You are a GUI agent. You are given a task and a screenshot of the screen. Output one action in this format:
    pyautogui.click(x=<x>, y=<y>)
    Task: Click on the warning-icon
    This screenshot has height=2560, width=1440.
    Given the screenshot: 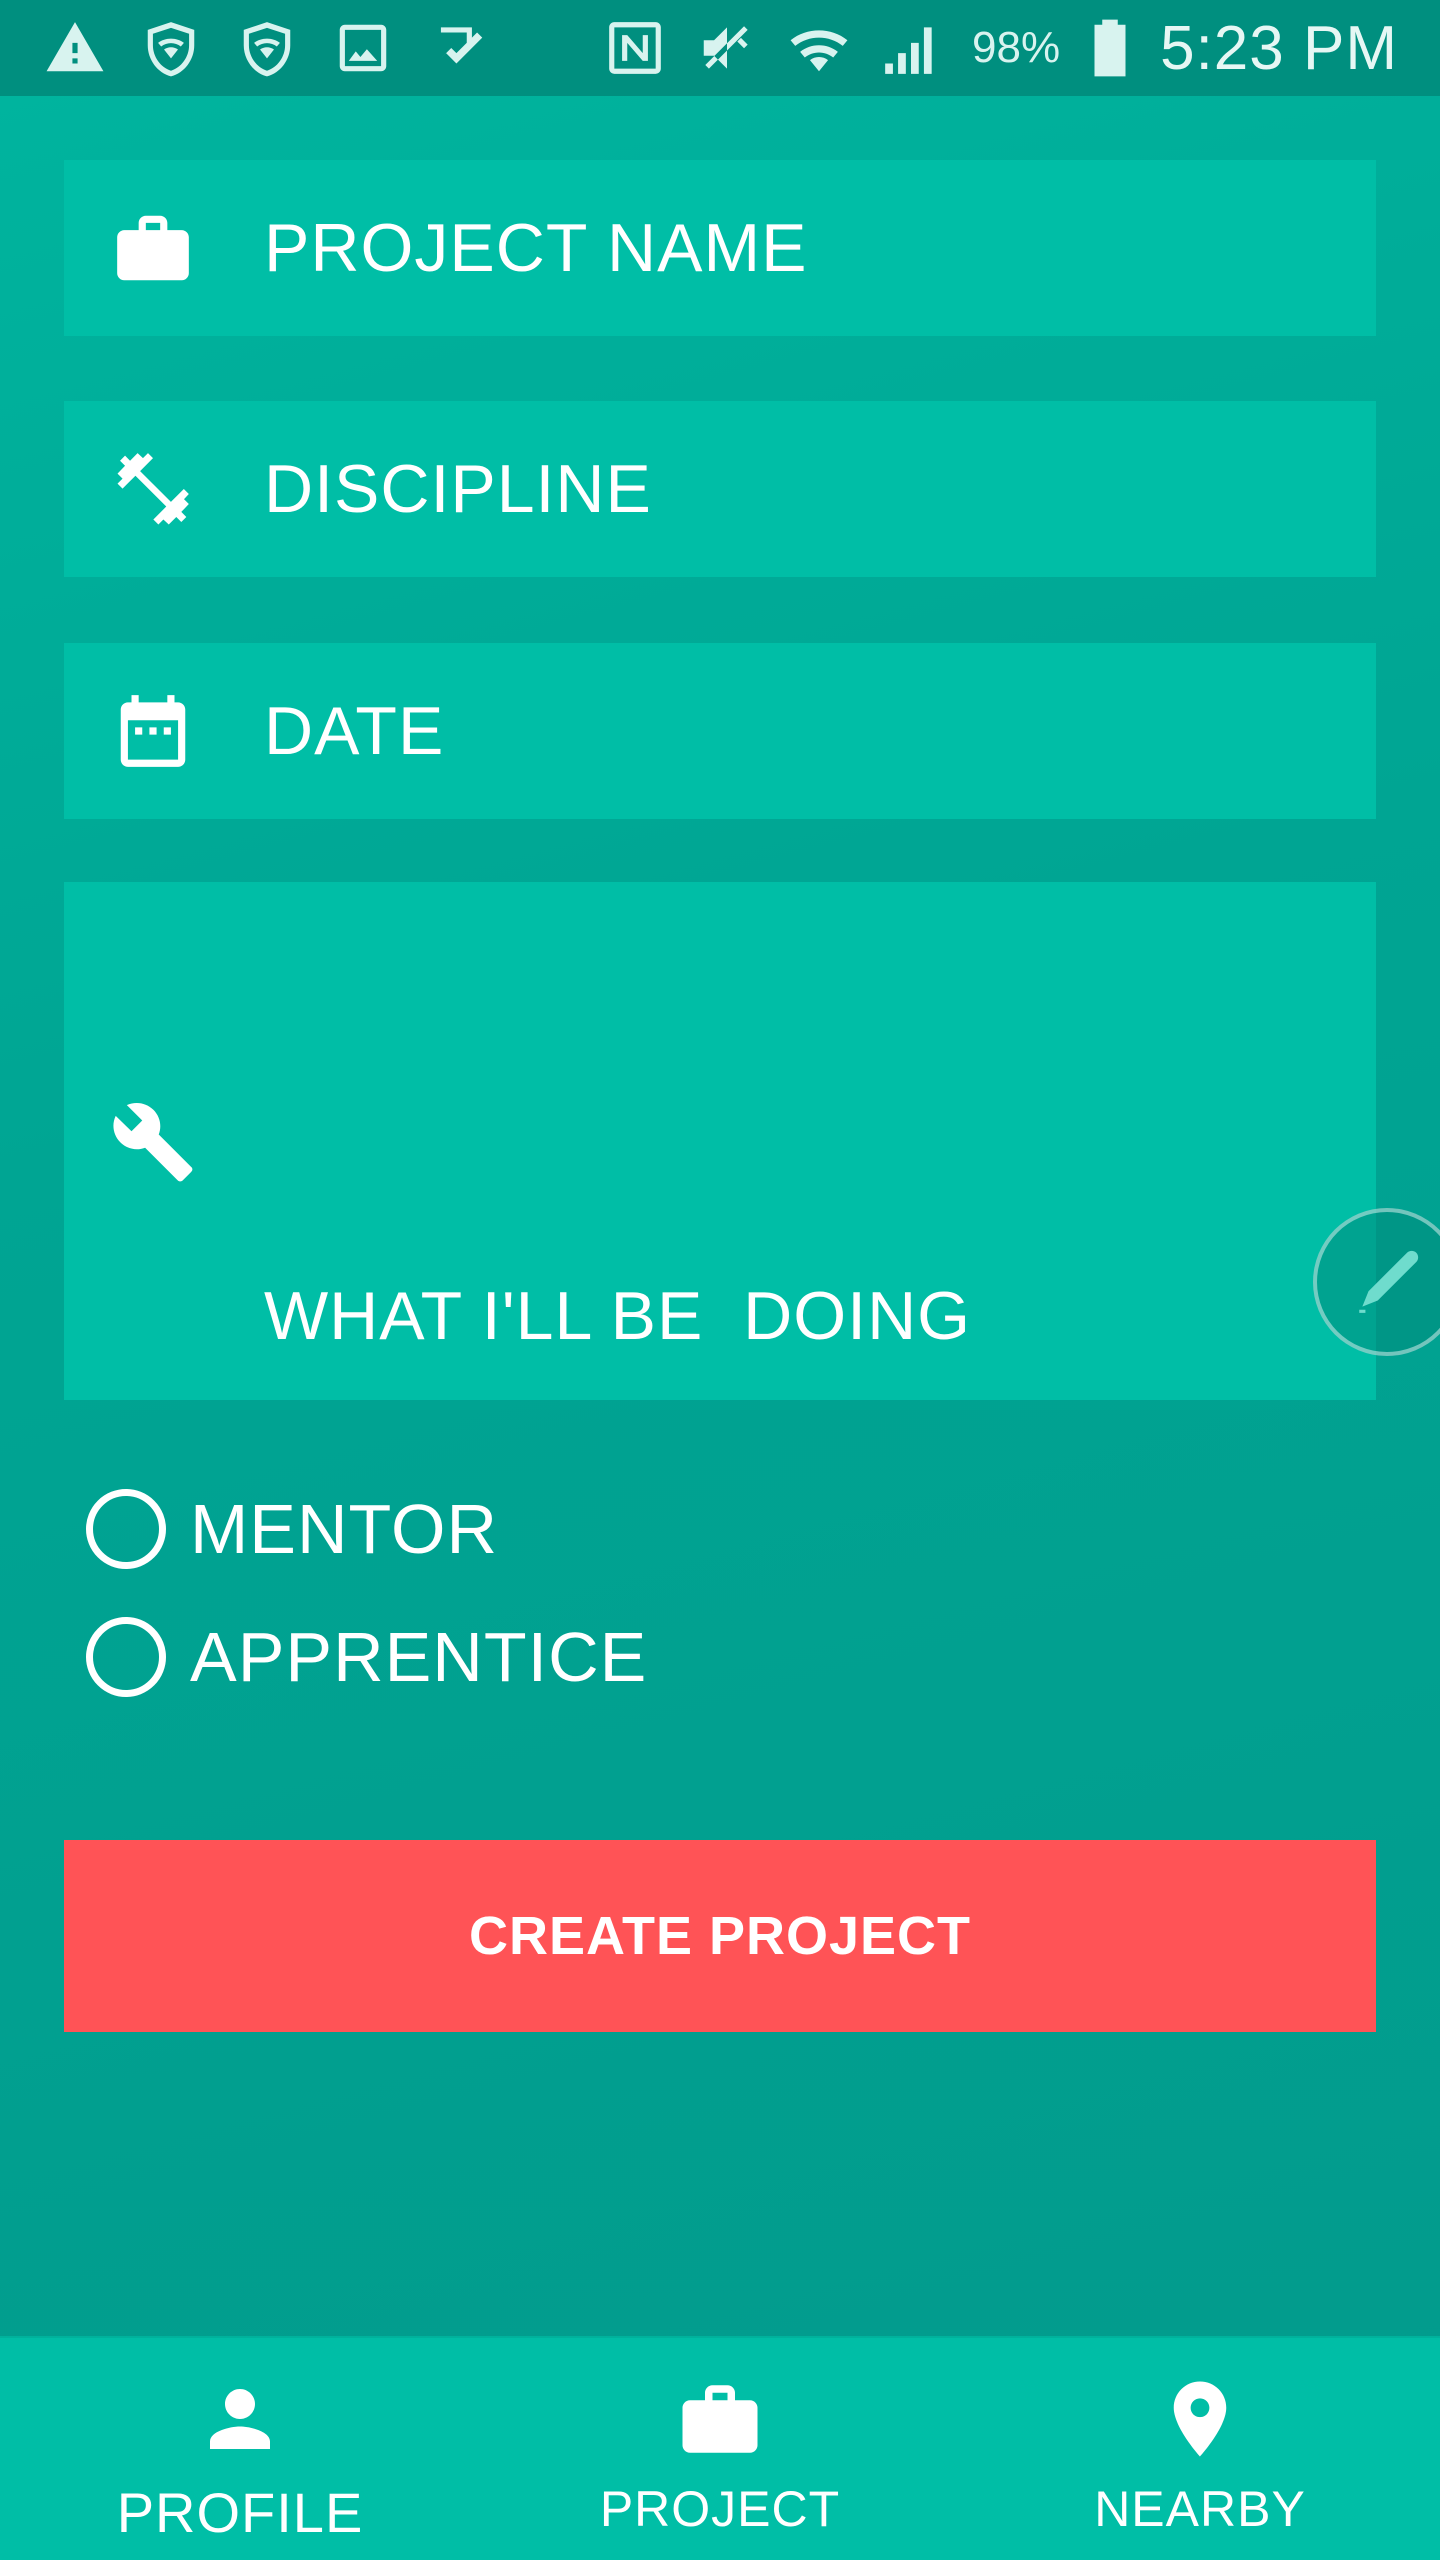 What is the action you would take?
    pyautogui.click(x=75, y=48)
    